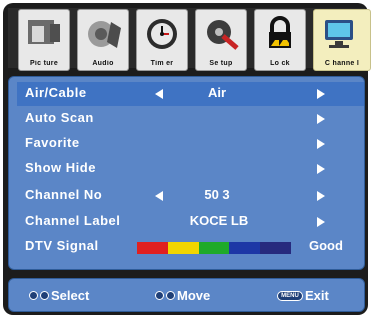  I want to click on help-move: Move, so click(182, 295).